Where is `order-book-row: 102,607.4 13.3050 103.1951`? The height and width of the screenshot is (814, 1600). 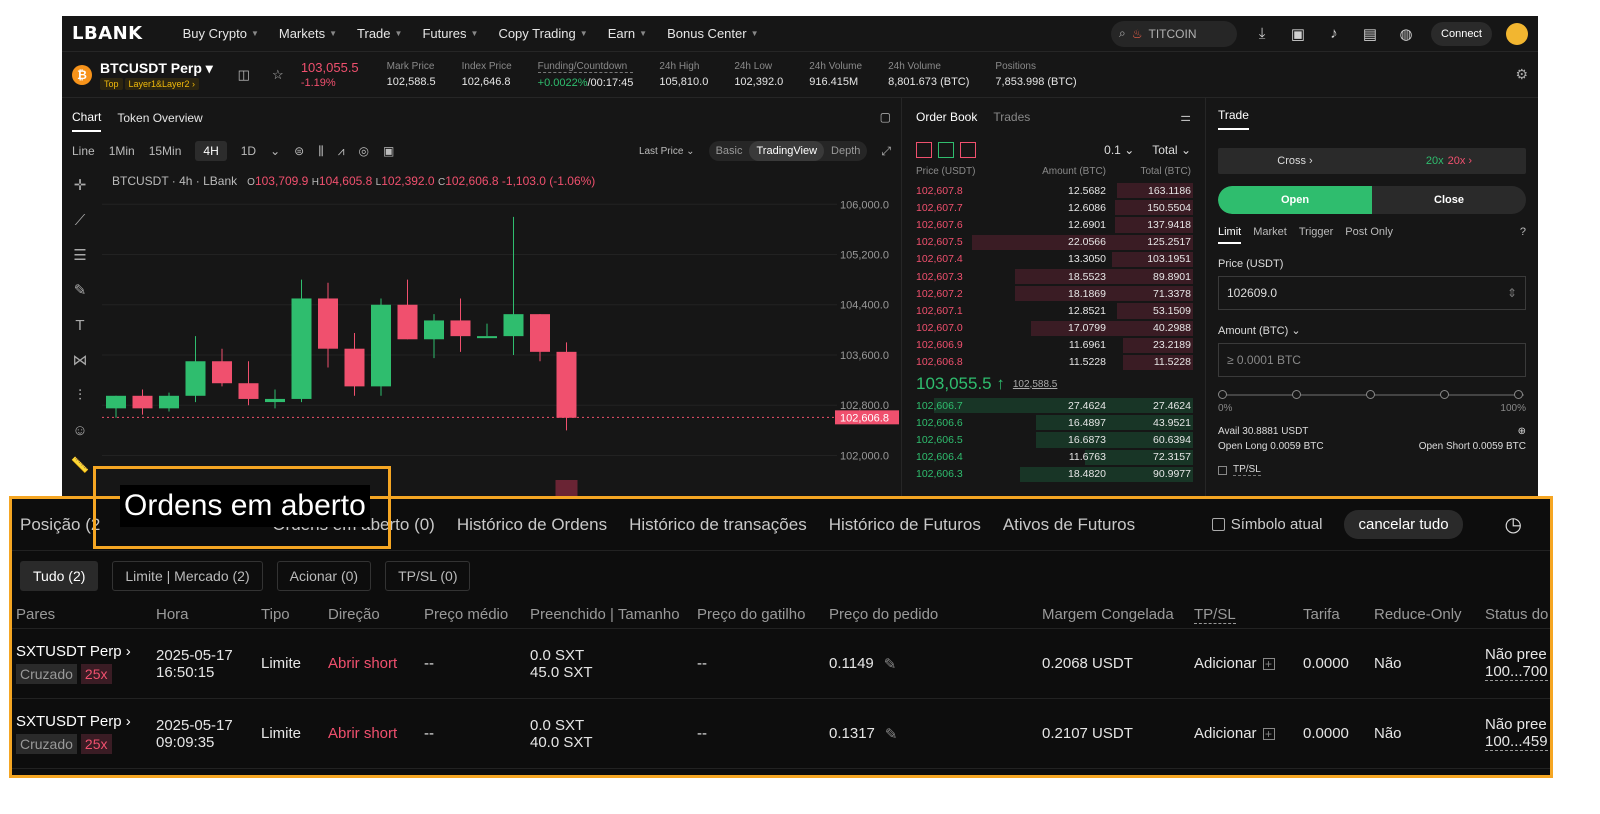 order-book-row: 102,607.4 13.3050 103.1951 is located at coordinates (1053, 259).